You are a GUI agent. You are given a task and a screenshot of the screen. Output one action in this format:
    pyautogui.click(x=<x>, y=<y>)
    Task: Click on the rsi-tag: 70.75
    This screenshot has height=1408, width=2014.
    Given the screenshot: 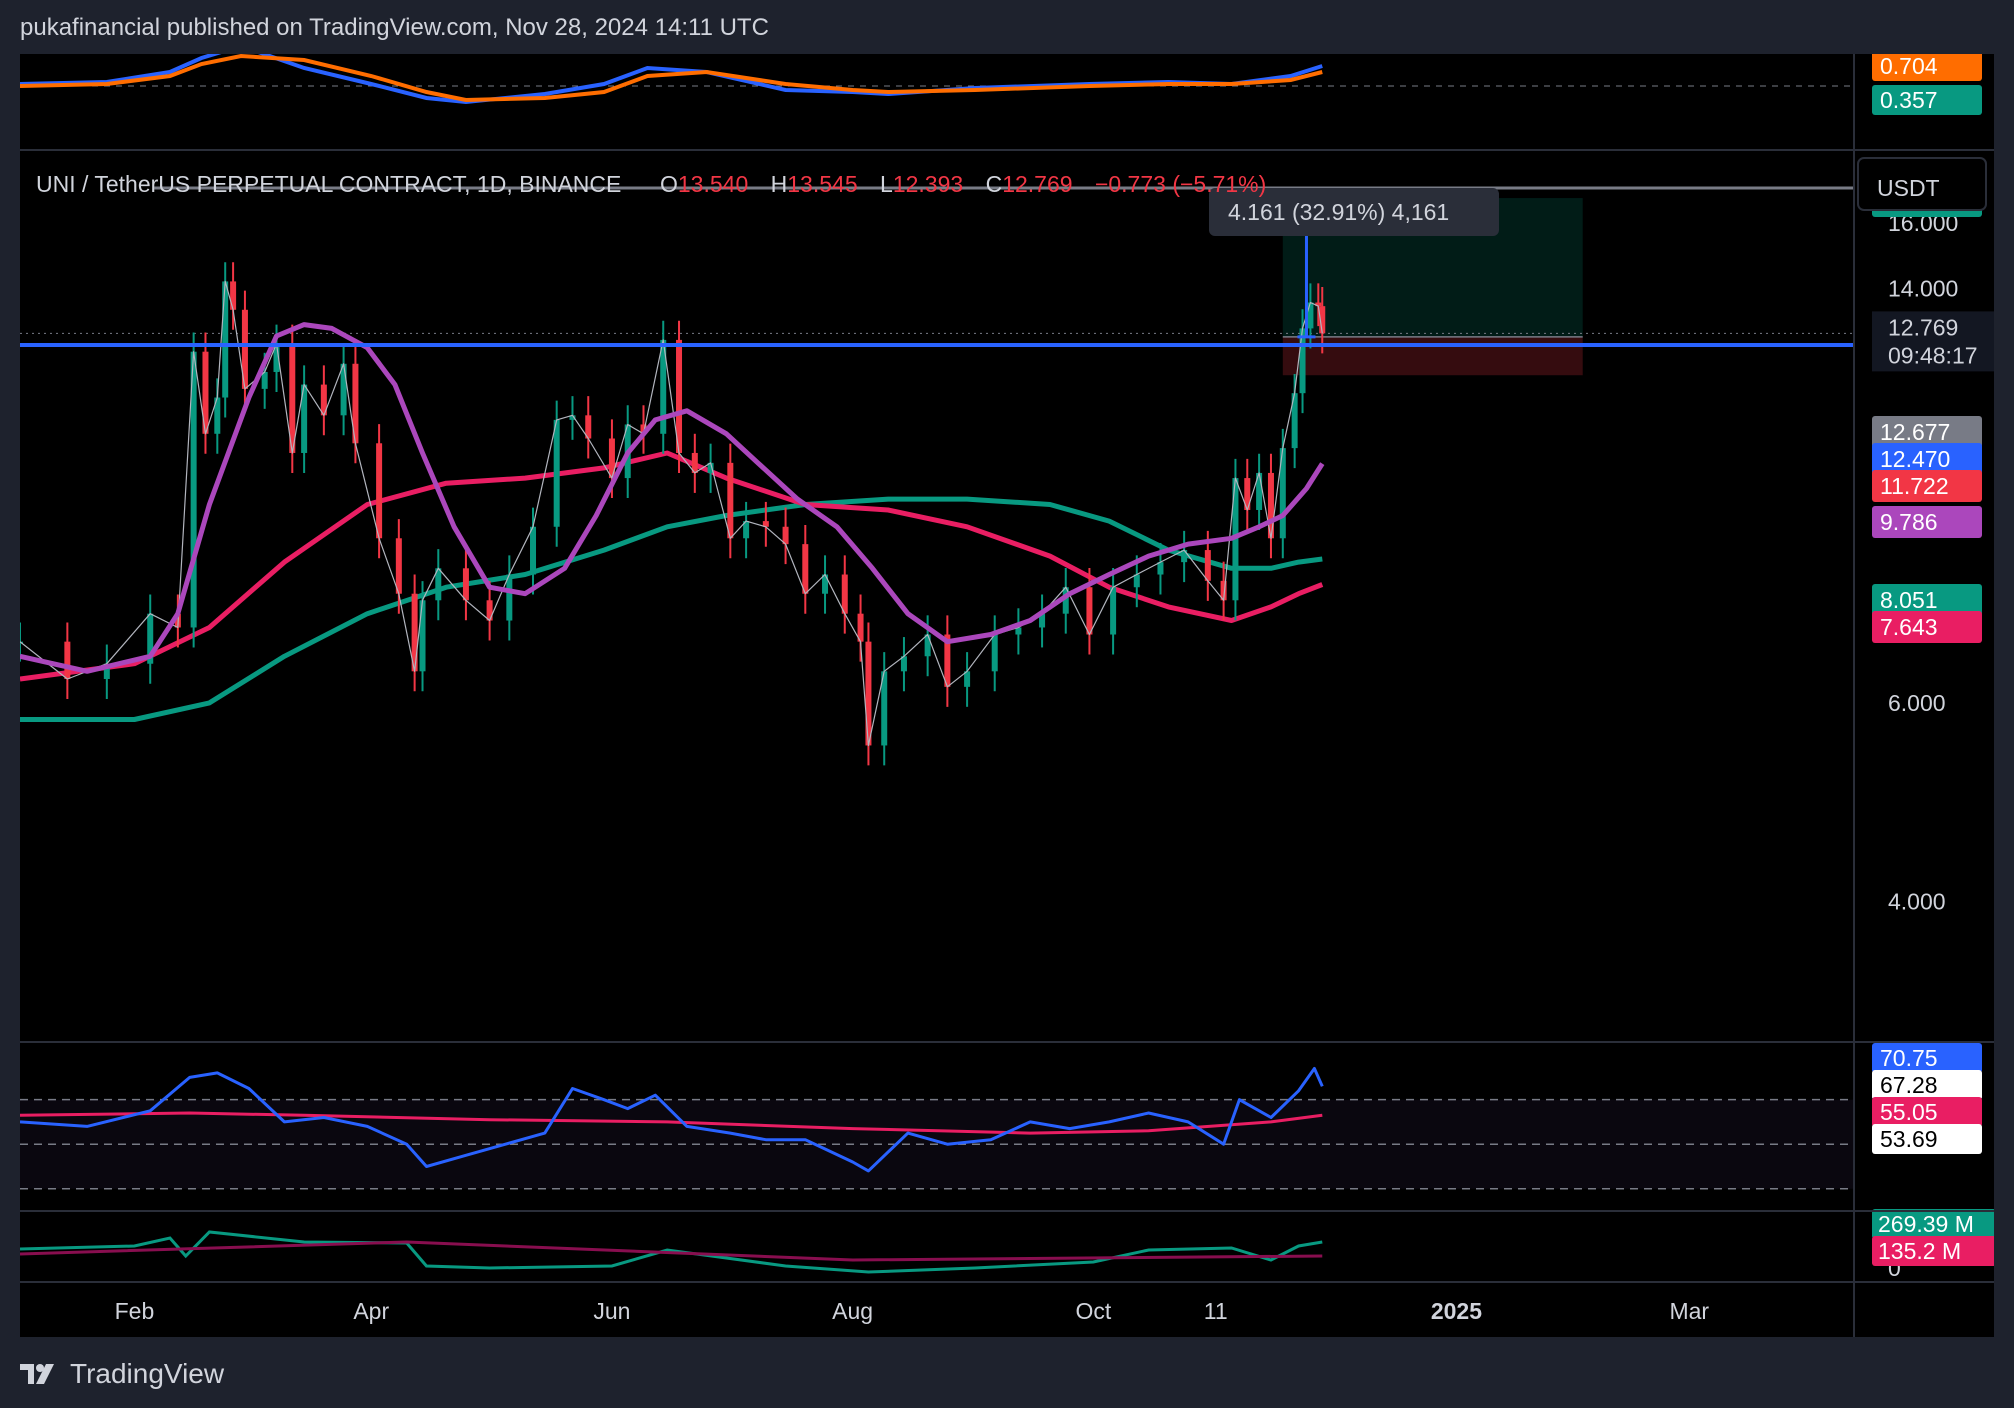 What is the action you would take?
    pyautogui.click(x=1927, y=1058)
    